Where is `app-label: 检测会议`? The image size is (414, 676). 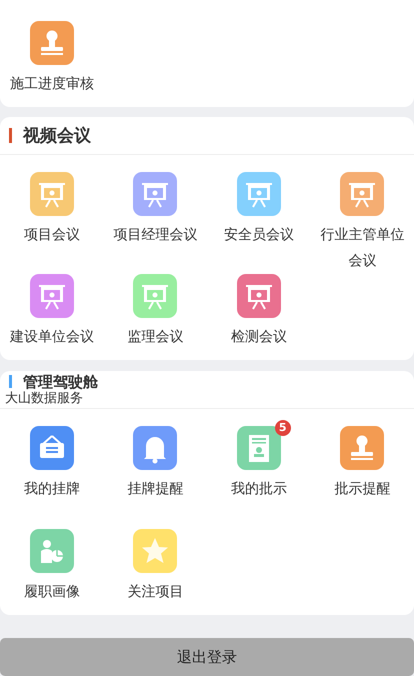 app-label: 检测会议 is located at coordinates (258, 337).